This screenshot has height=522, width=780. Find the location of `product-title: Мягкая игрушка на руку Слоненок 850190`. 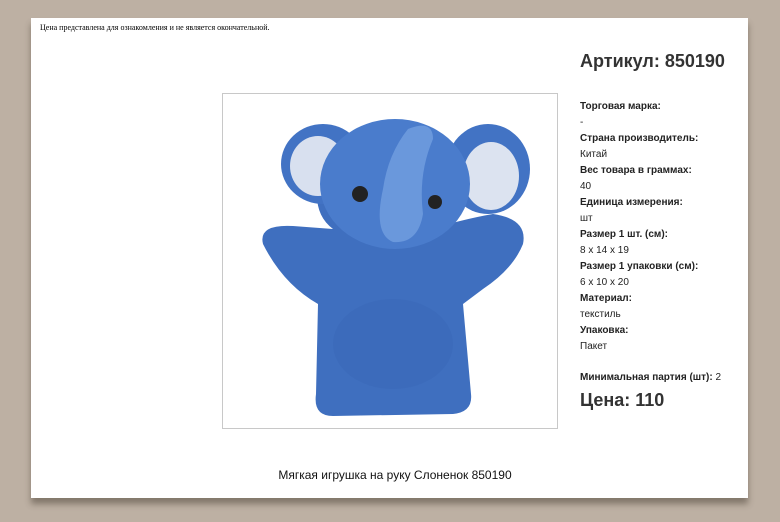

product-title: Мягкая игрушка на руку Слоненок 850190 is located at coordinates (395, 475).